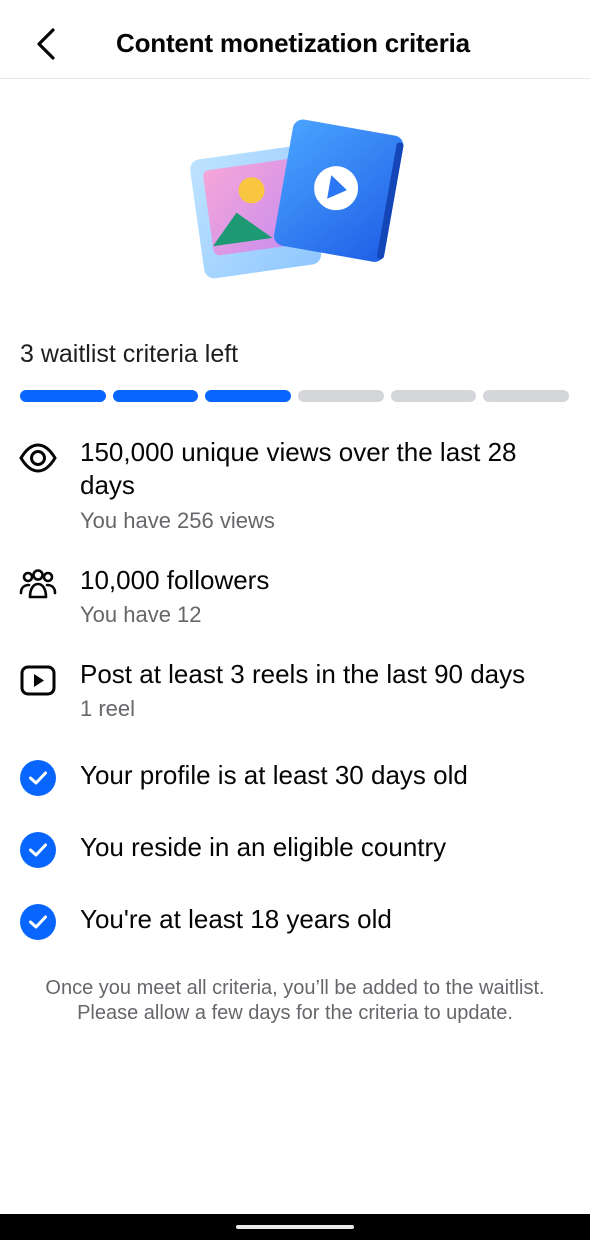 The image size is (590, 1240). Describe the element at coordinates (141, 614) in the screenshot. I see `criterion-progress-text: You have 12` at that location.